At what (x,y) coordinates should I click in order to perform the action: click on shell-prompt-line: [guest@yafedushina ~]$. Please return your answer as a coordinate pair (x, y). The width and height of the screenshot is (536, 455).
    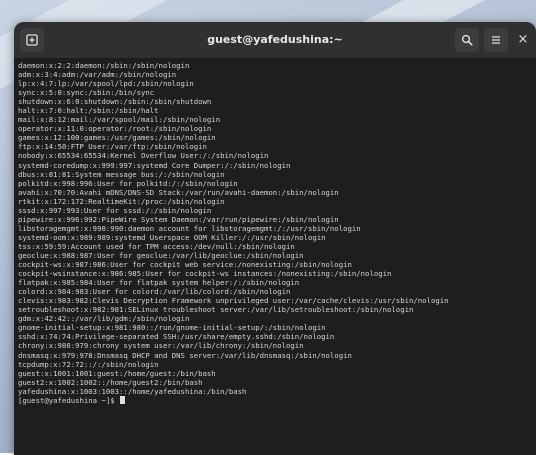
    Looking at the image, I should click on (277, 400).